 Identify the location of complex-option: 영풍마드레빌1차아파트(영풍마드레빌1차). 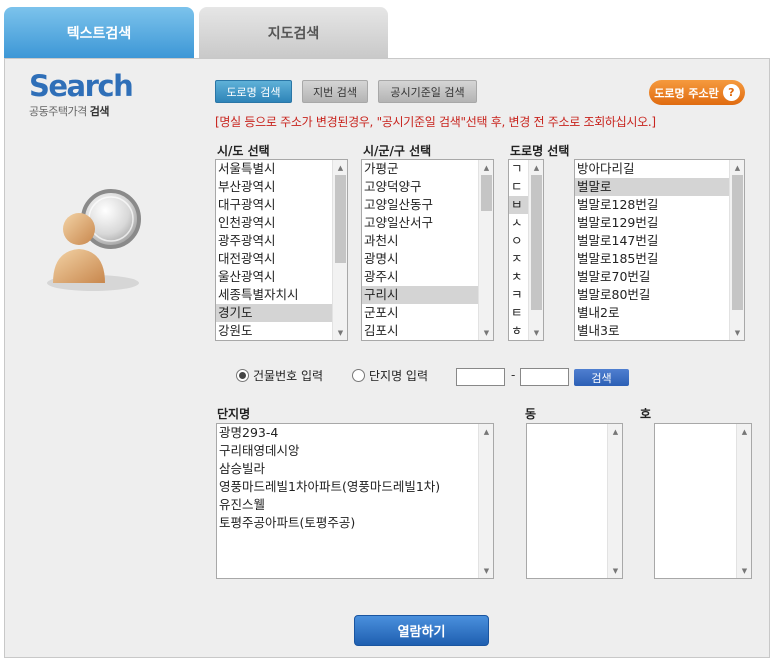
(355, 487).